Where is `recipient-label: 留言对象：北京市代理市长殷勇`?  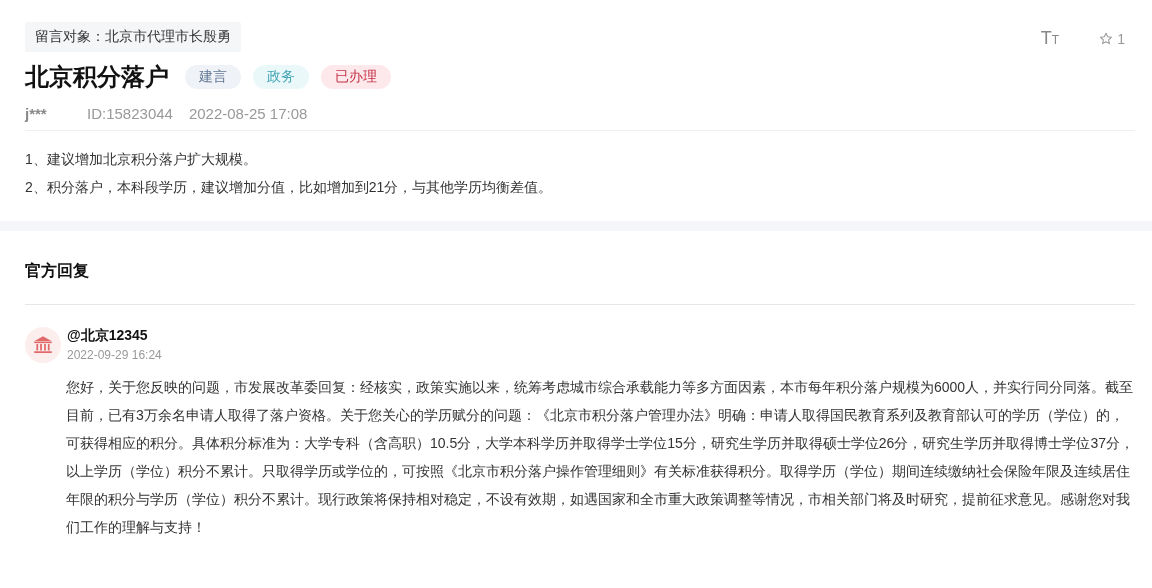
recipient-label: 留言对象：北京市代理市长殷勇 is located at coordinates (133, 37).